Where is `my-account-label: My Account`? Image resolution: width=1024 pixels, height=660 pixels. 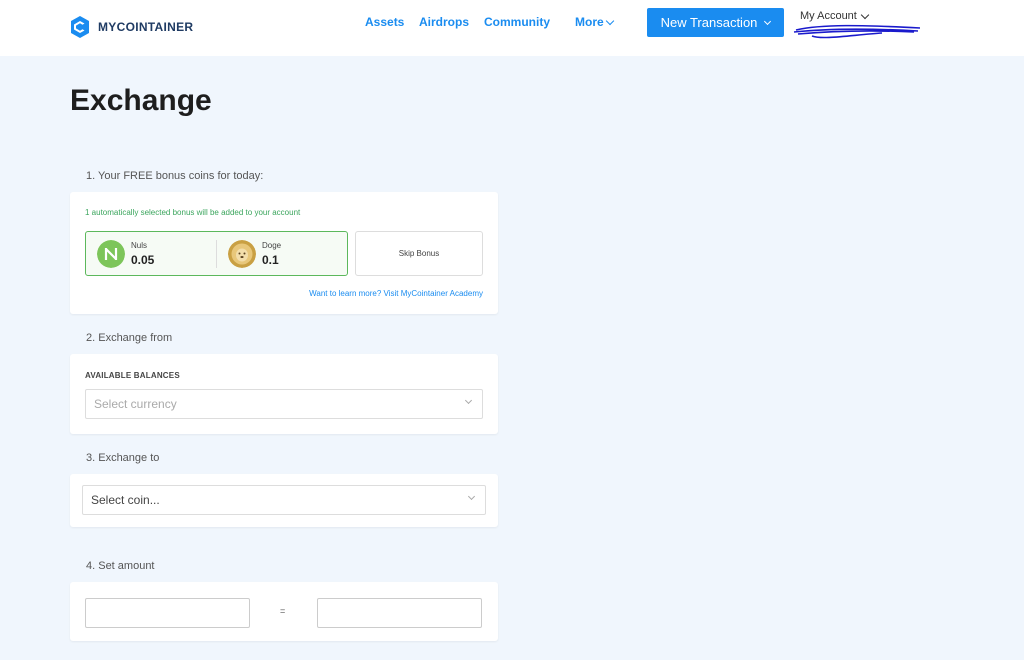 my-account-label: My Account is located at coordinates (828, 16).